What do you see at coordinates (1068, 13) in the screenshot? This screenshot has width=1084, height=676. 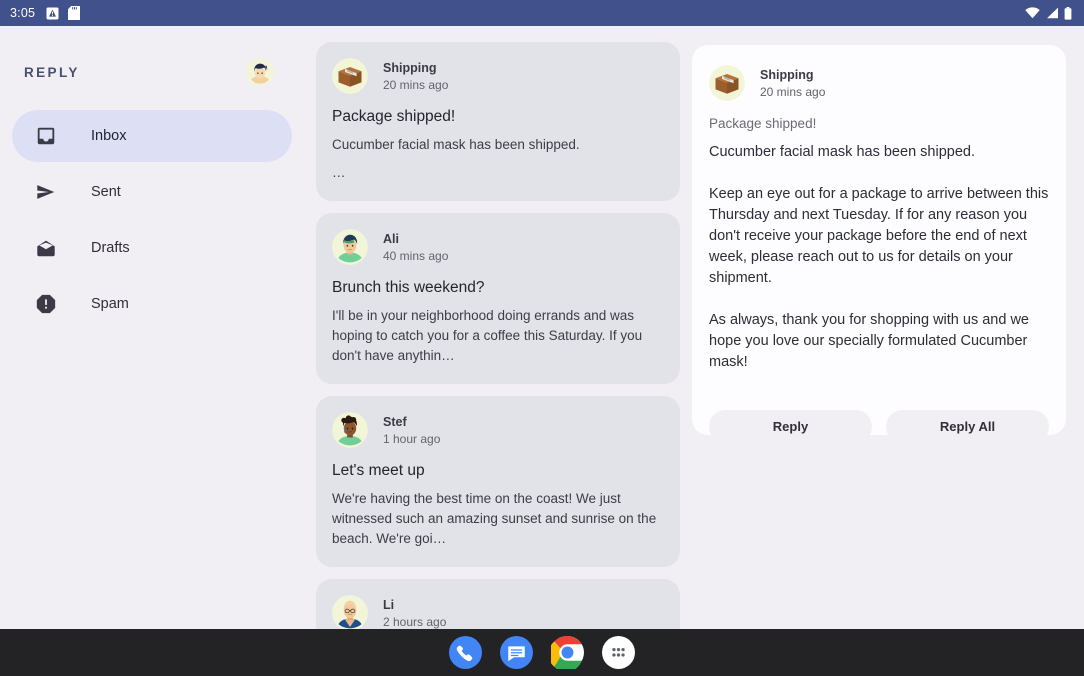 I see `battery-icon` at bounding box center [1068, 13].